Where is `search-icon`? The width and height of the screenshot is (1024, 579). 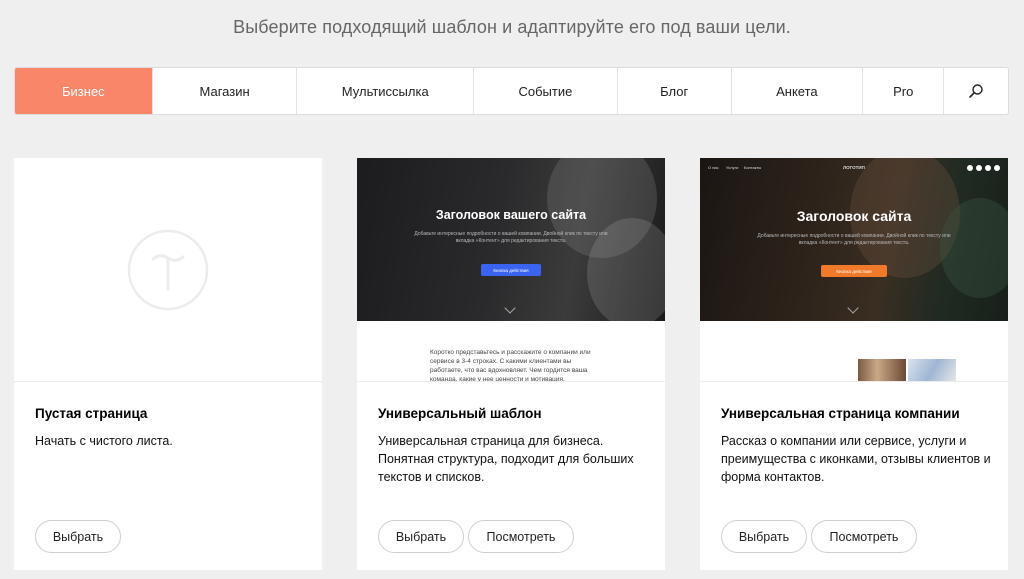 search-icon is located at coordinates (976, 91).